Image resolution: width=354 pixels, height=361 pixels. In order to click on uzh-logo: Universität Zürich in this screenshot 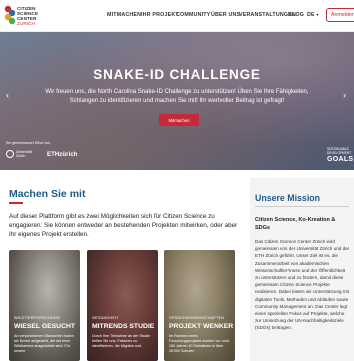, I will do `click(21, 154)`.